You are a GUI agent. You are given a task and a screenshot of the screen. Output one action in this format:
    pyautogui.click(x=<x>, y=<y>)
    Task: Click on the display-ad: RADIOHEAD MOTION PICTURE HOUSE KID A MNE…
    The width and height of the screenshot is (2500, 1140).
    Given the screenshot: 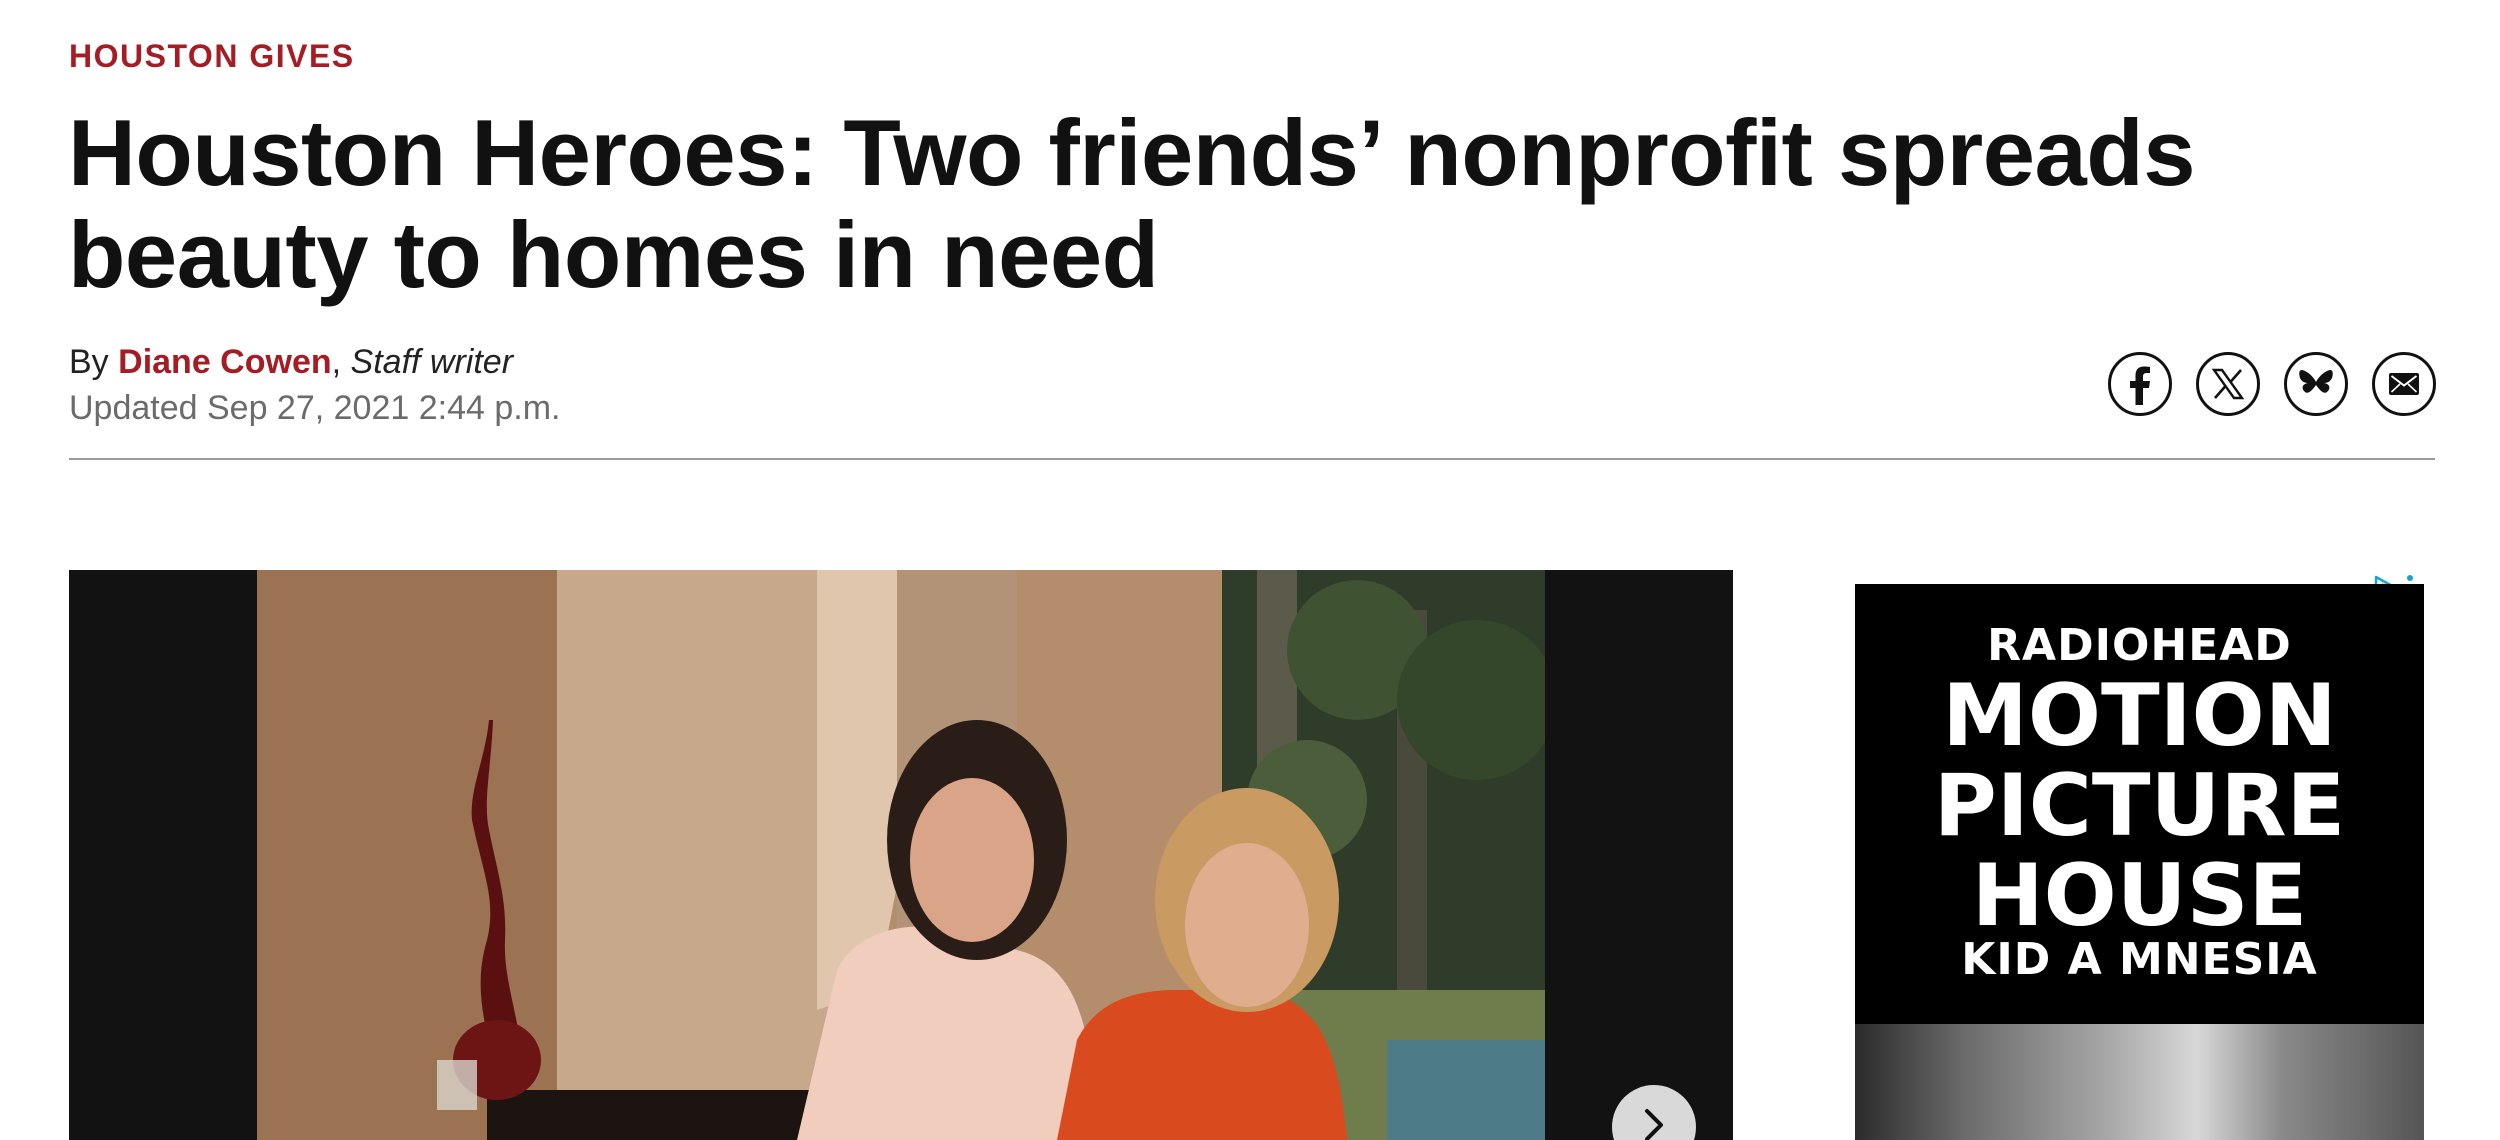 What is the action you would take?
    pyautogui.click(x=2139, y=862)
    